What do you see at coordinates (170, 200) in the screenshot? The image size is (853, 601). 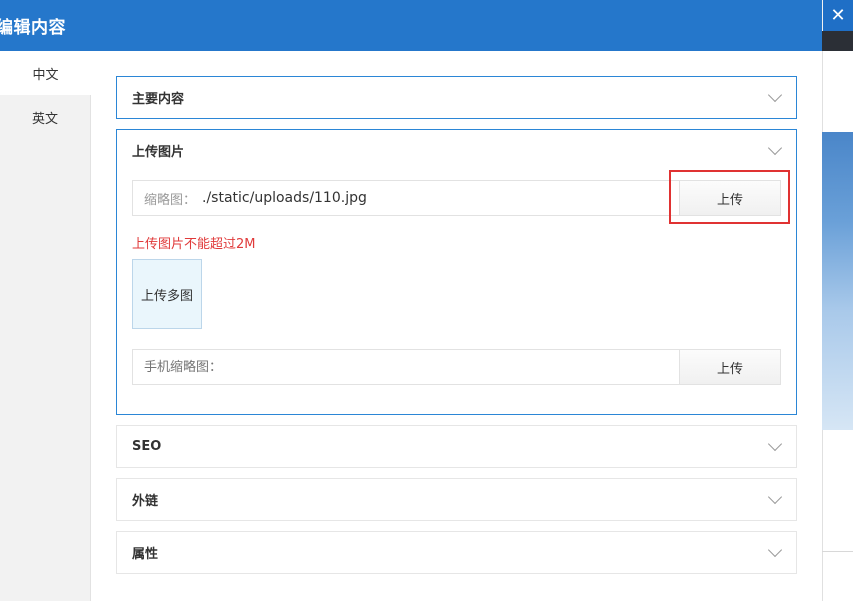 I see `thumbnail-label: 缩略图：` at bounding box center [170, 200].